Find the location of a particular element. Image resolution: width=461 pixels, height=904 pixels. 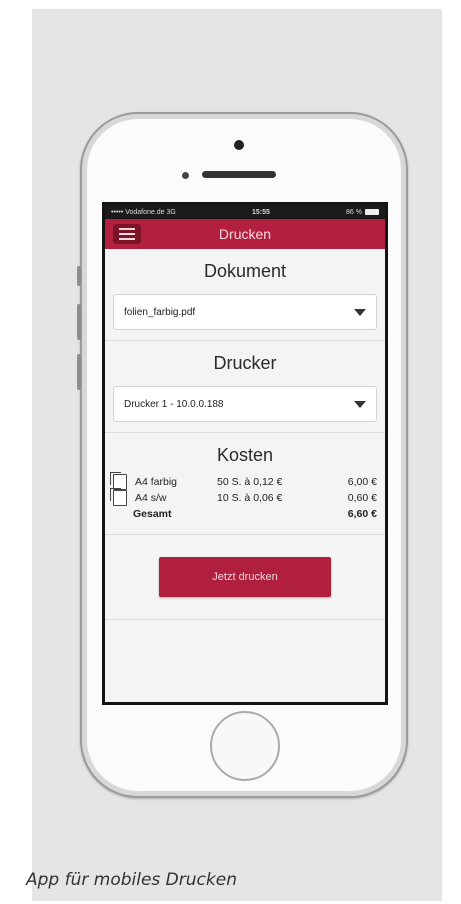

volume-up-button is located at coordinates (79, 322).